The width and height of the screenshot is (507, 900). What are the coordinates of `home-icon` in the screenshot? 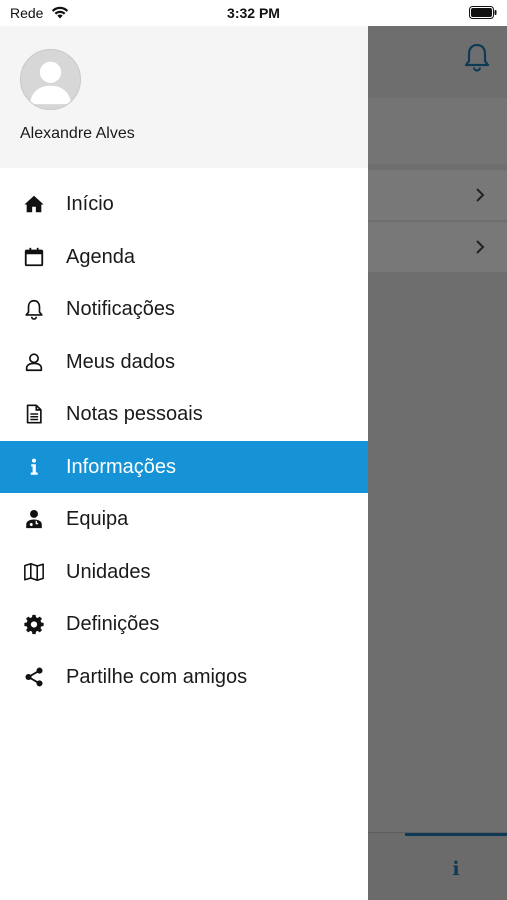 It's located at (34, 204).